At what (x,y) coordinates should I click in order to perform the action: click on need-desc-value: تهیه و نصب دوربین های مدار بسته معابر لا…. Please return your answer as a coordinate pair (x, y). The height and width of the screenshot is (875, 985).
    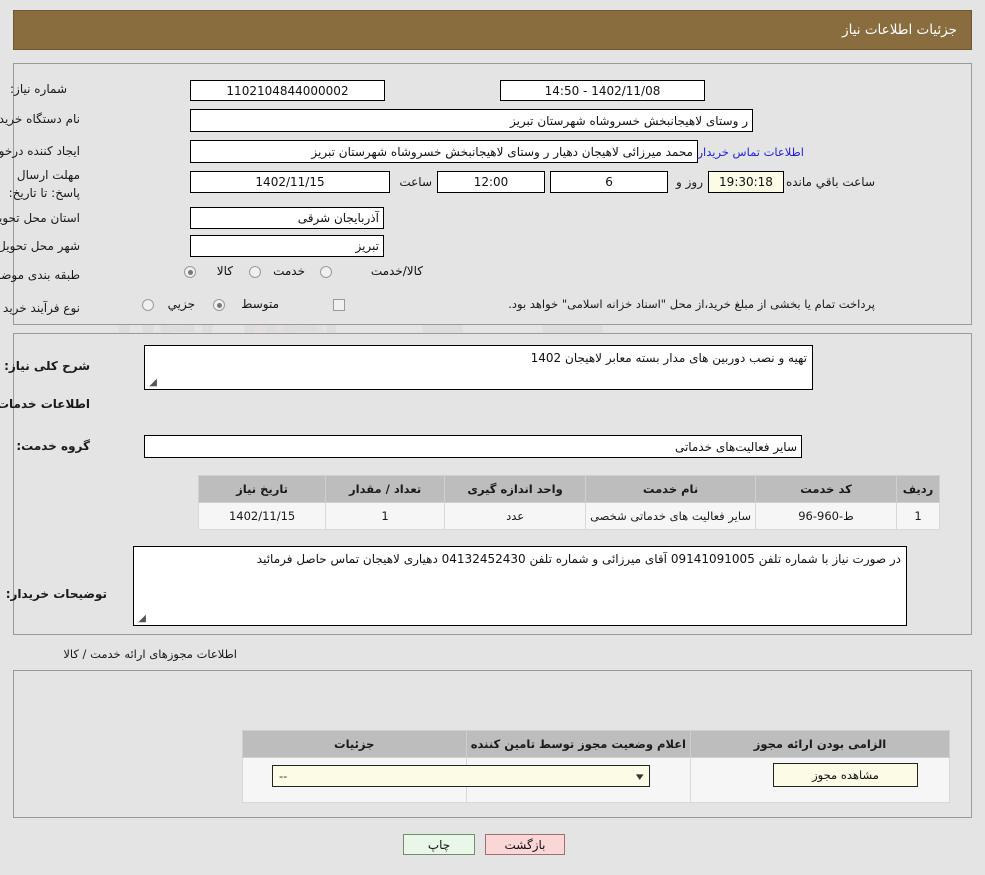
    Looking at the image, I should click on (668, 358).